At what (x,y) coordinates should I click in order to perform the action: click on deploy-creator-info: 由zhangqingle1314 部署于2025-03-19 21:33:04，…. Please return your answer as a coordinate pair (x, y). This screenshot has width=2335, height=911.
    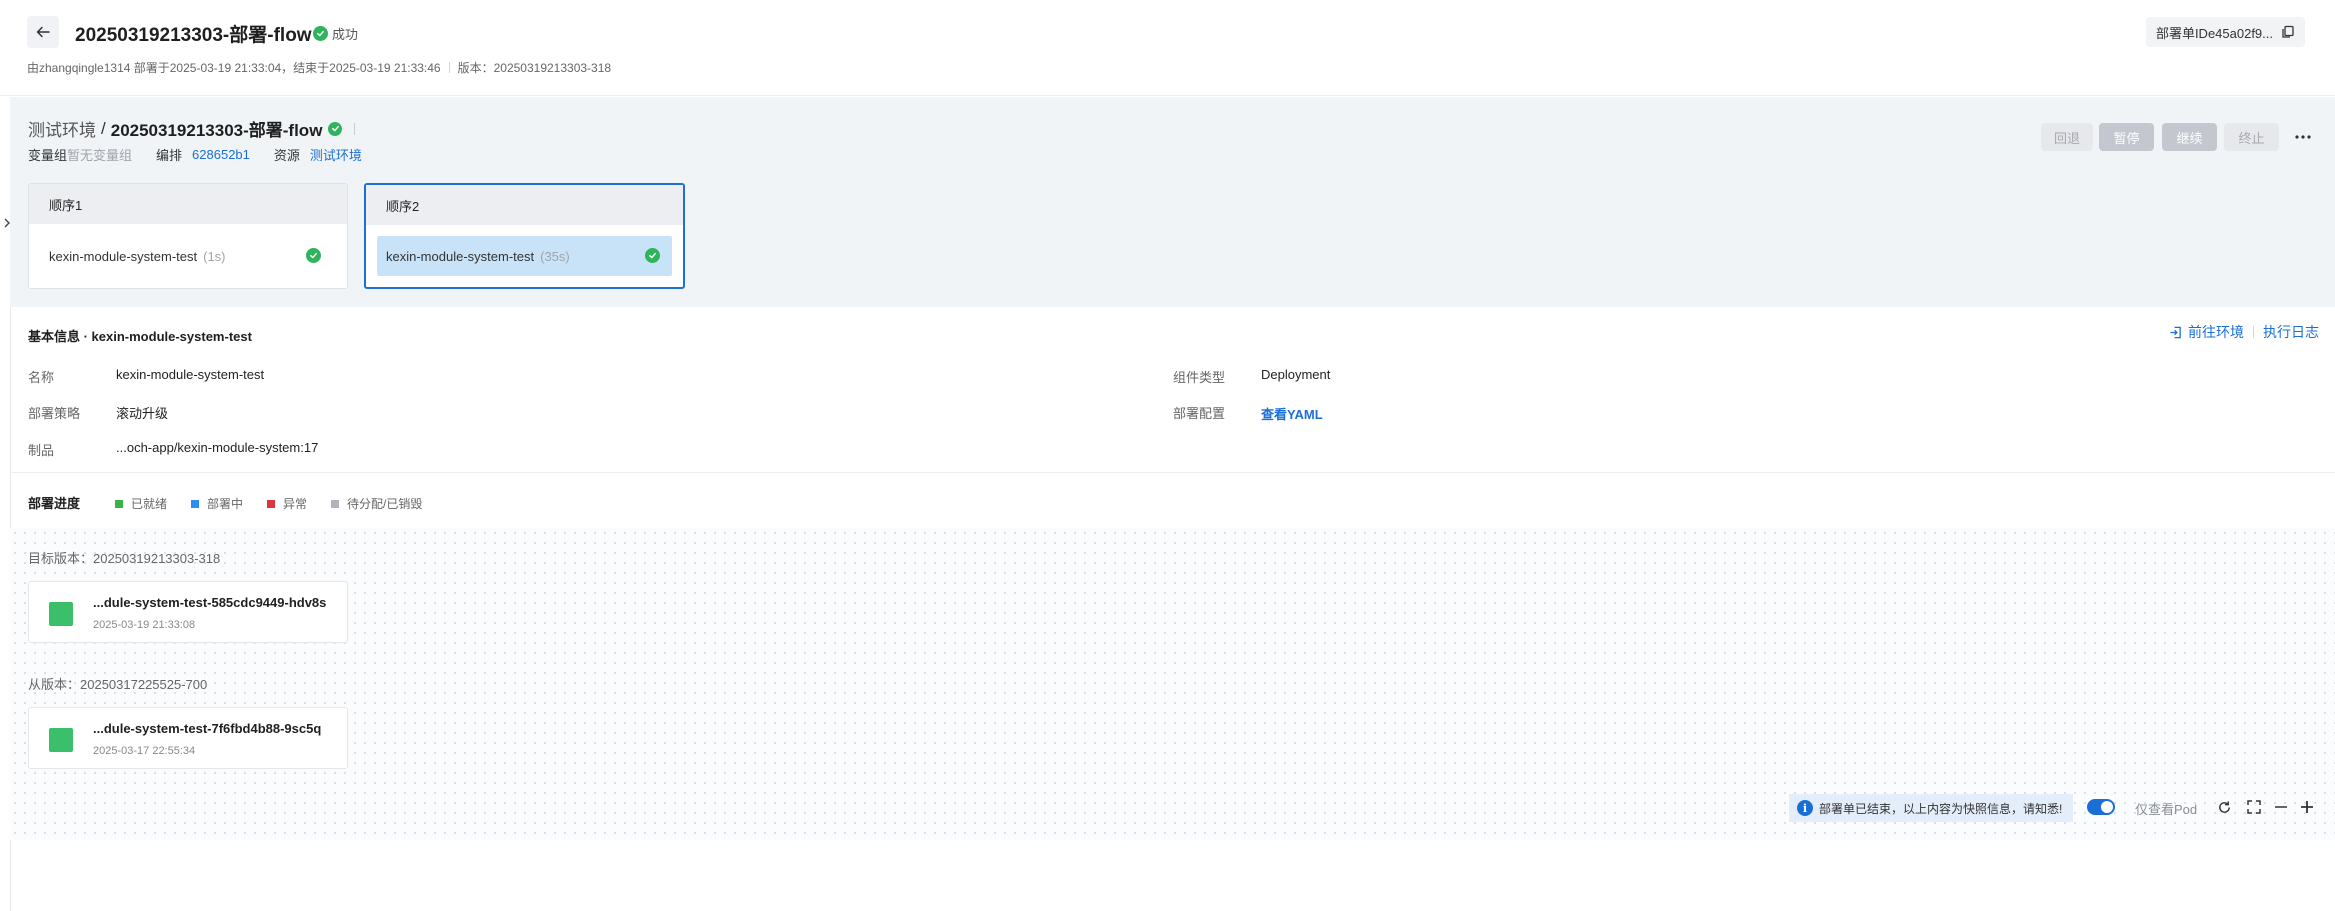
    Looking at the image, I should click on (234, 68).